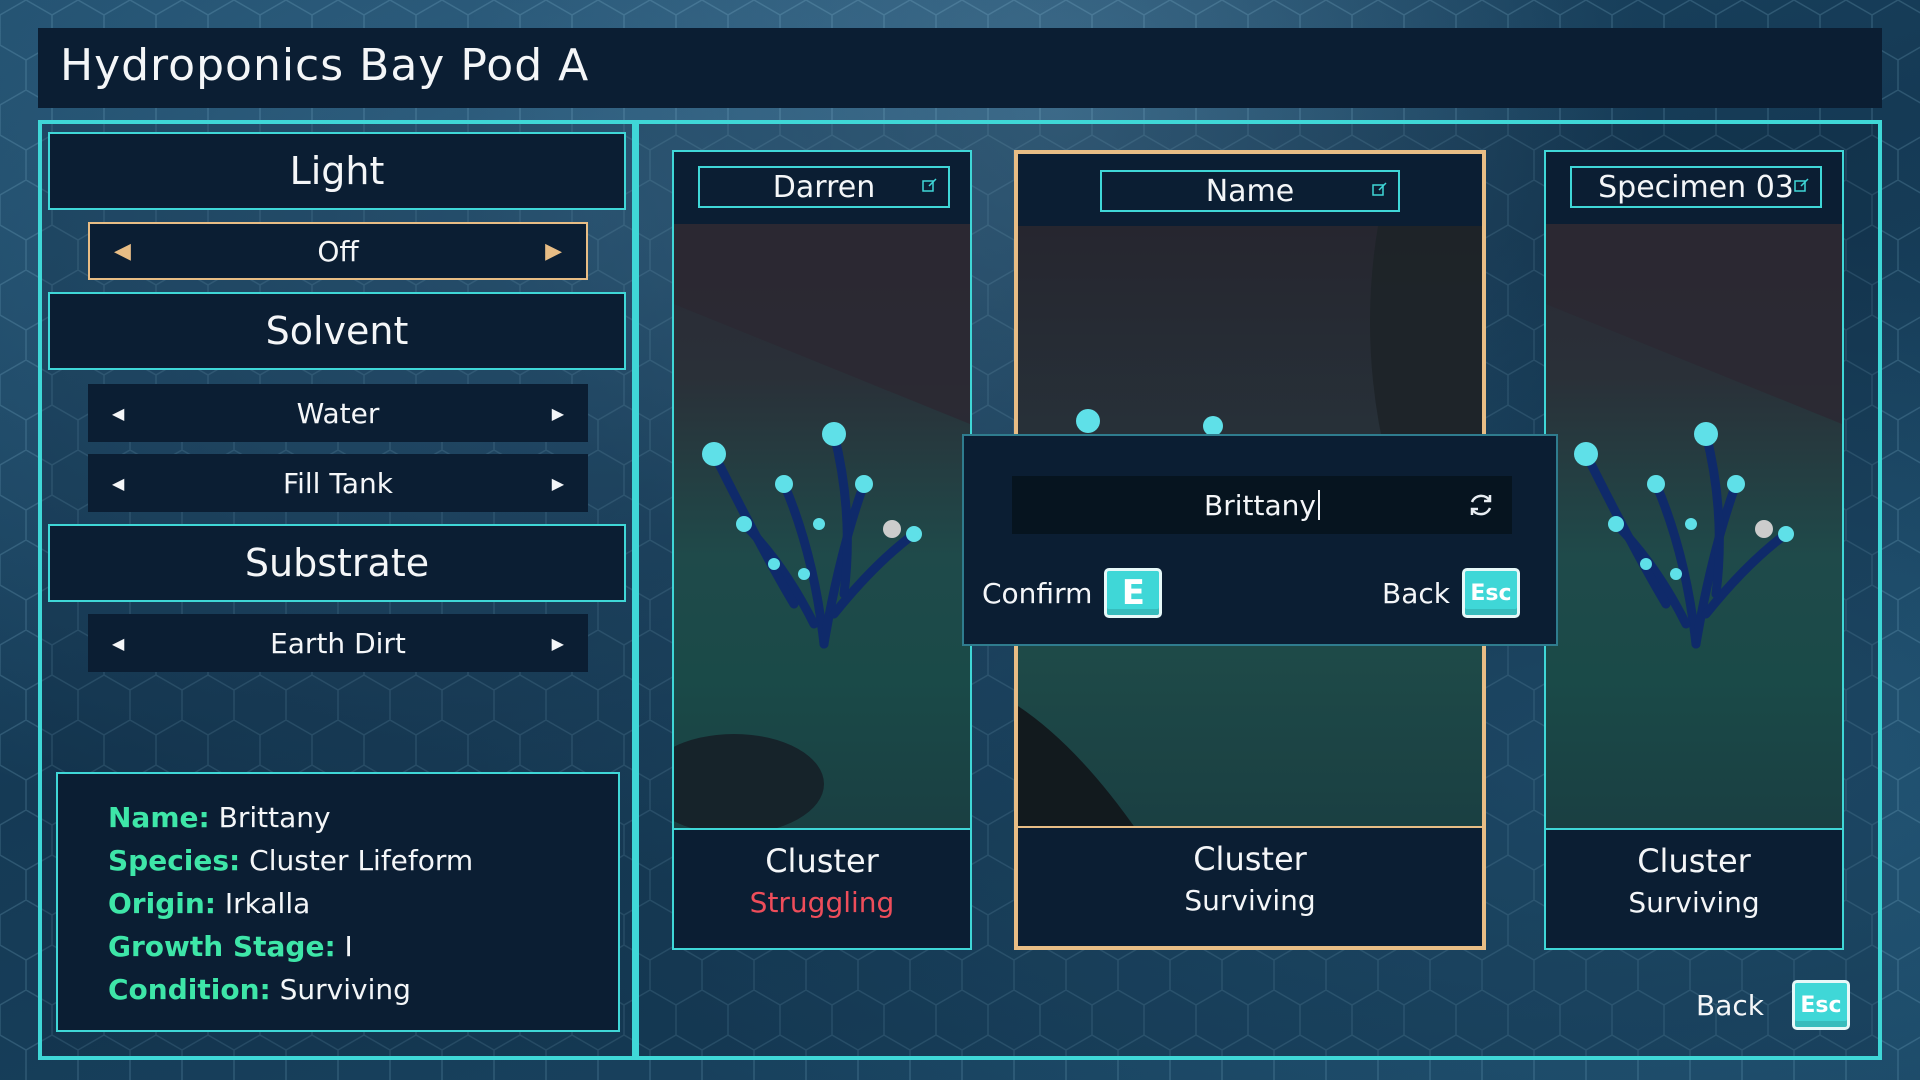 This screenshot has width=1920, height=1080. I want to click on text-caret, so click(1318, 505).